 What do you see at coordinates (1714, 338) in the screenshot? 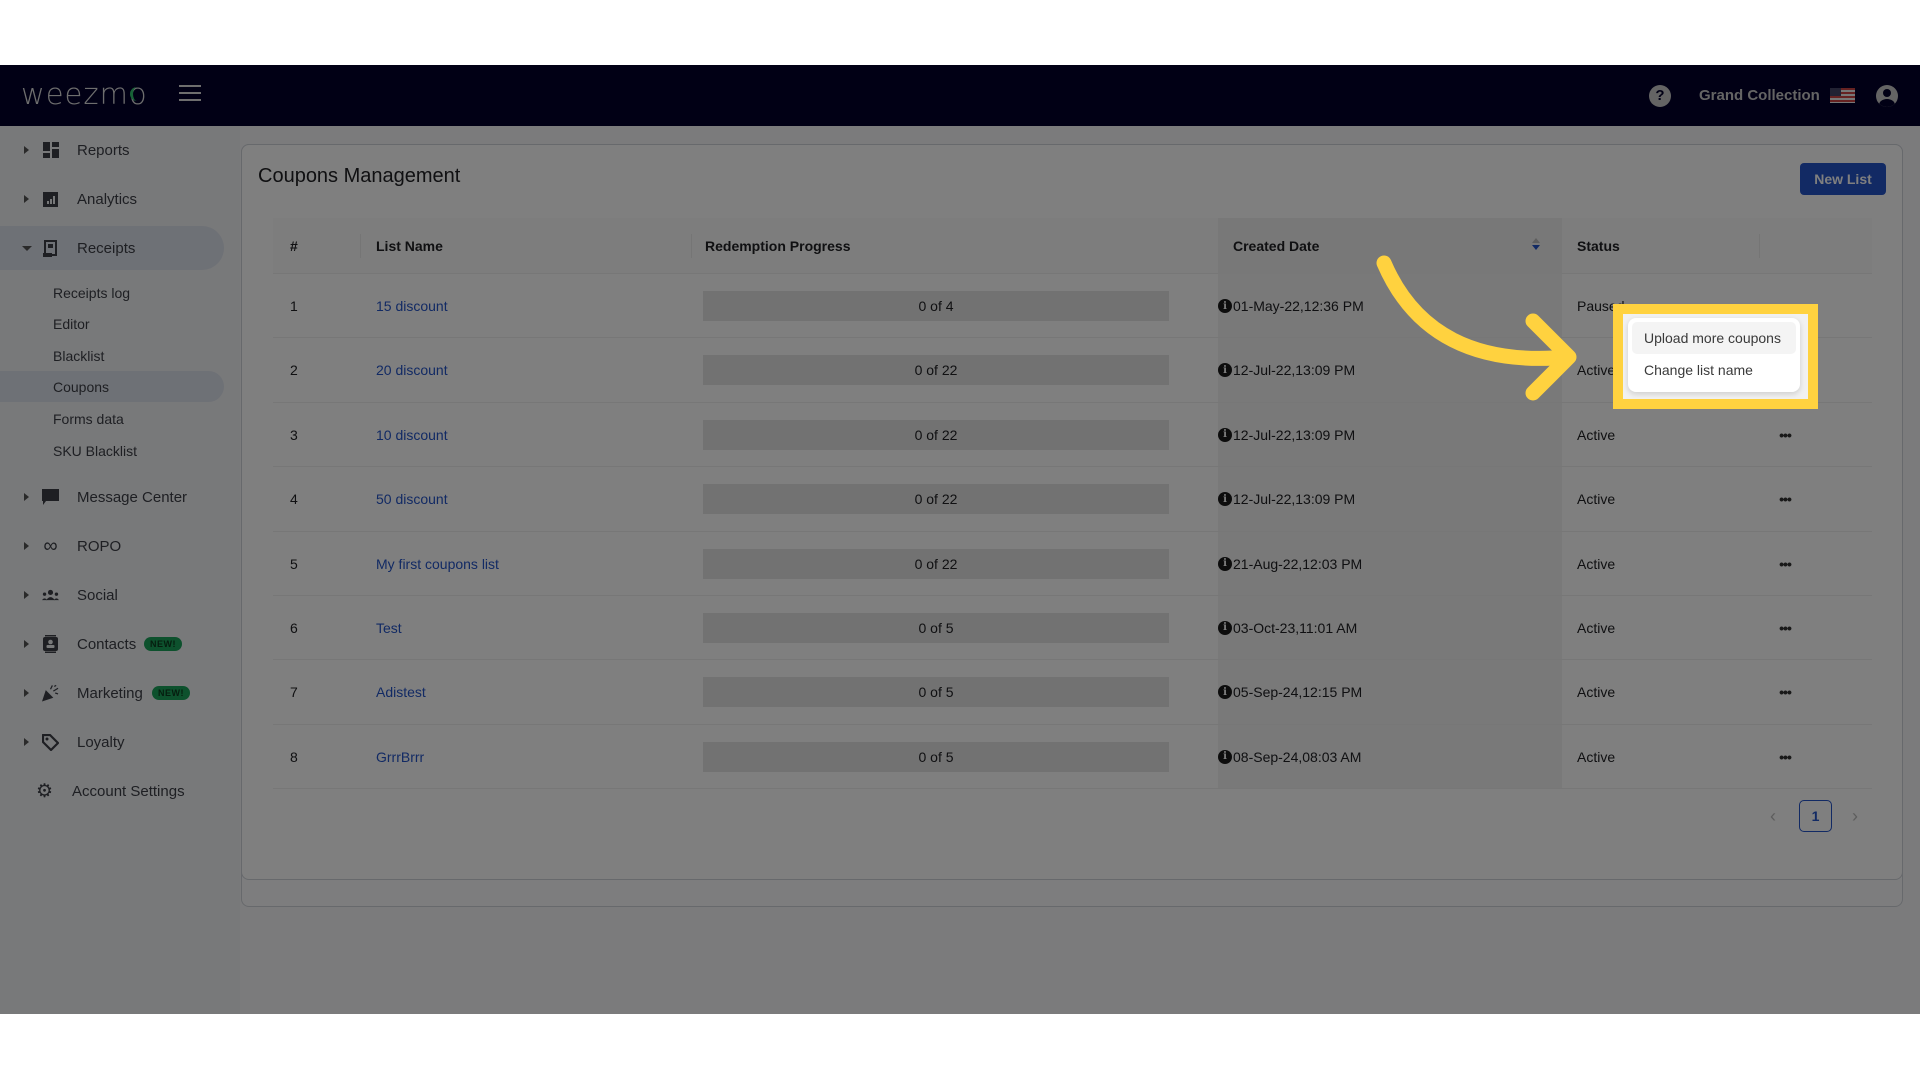
I see `upload-more-coupons-option: Upload more coupons` at bounding box center [1714, 338].